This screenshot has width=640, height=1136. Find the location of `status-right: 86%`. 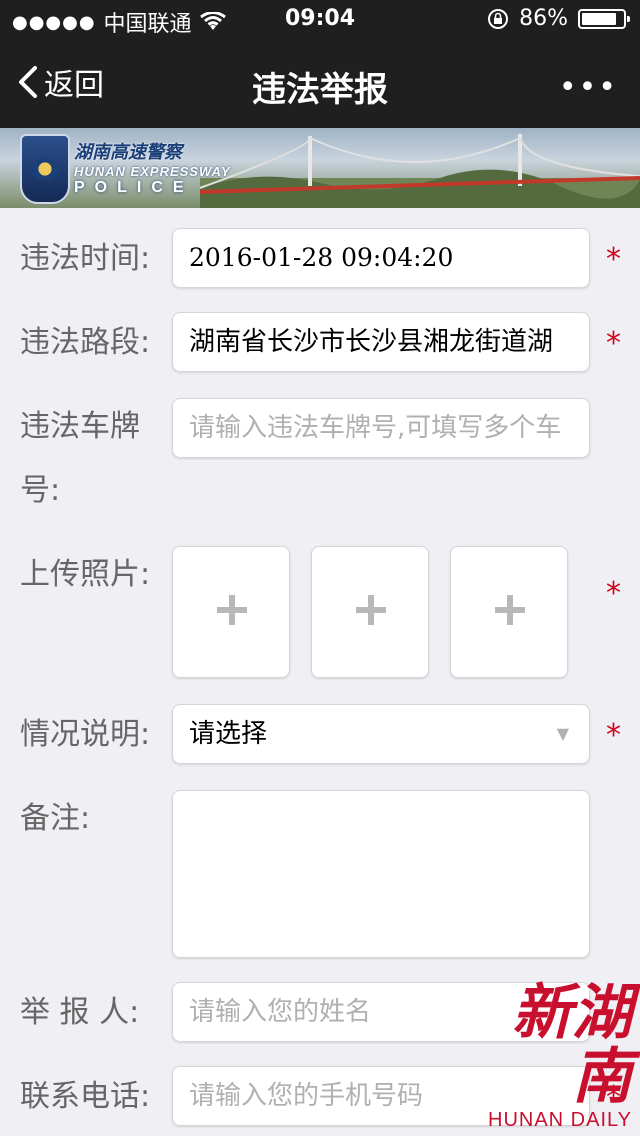

status-right: 86% is located at coordinates (558, 18).